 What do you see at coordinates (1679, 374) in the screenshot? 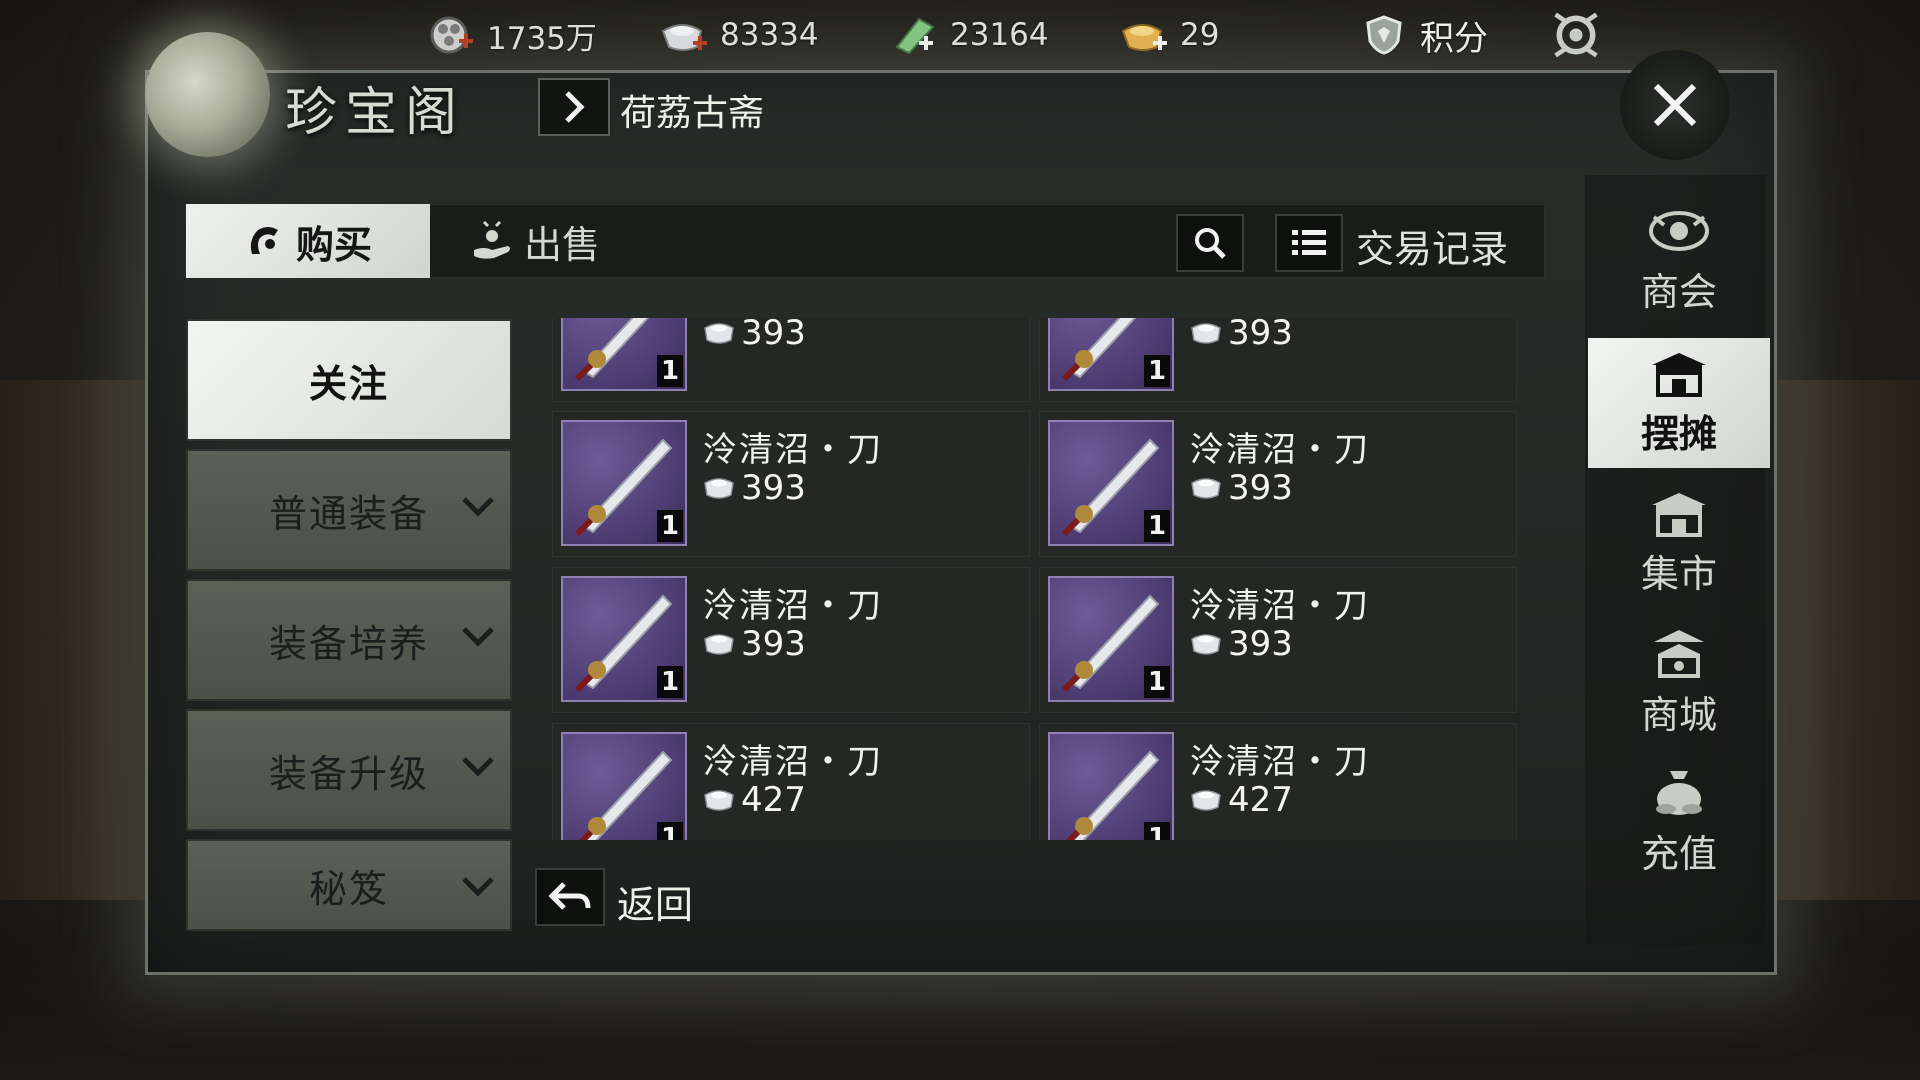
I see `stall-icon` at bounding box center [1679, 374].